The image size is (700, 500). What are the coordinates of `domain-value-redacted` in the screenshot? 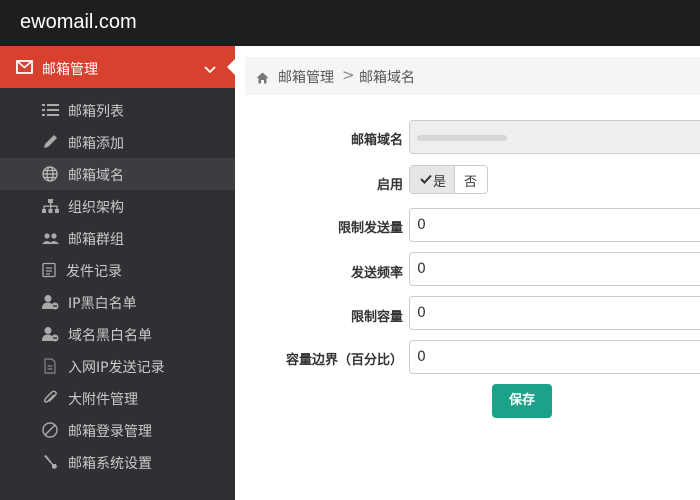 It's located at (462, 138).